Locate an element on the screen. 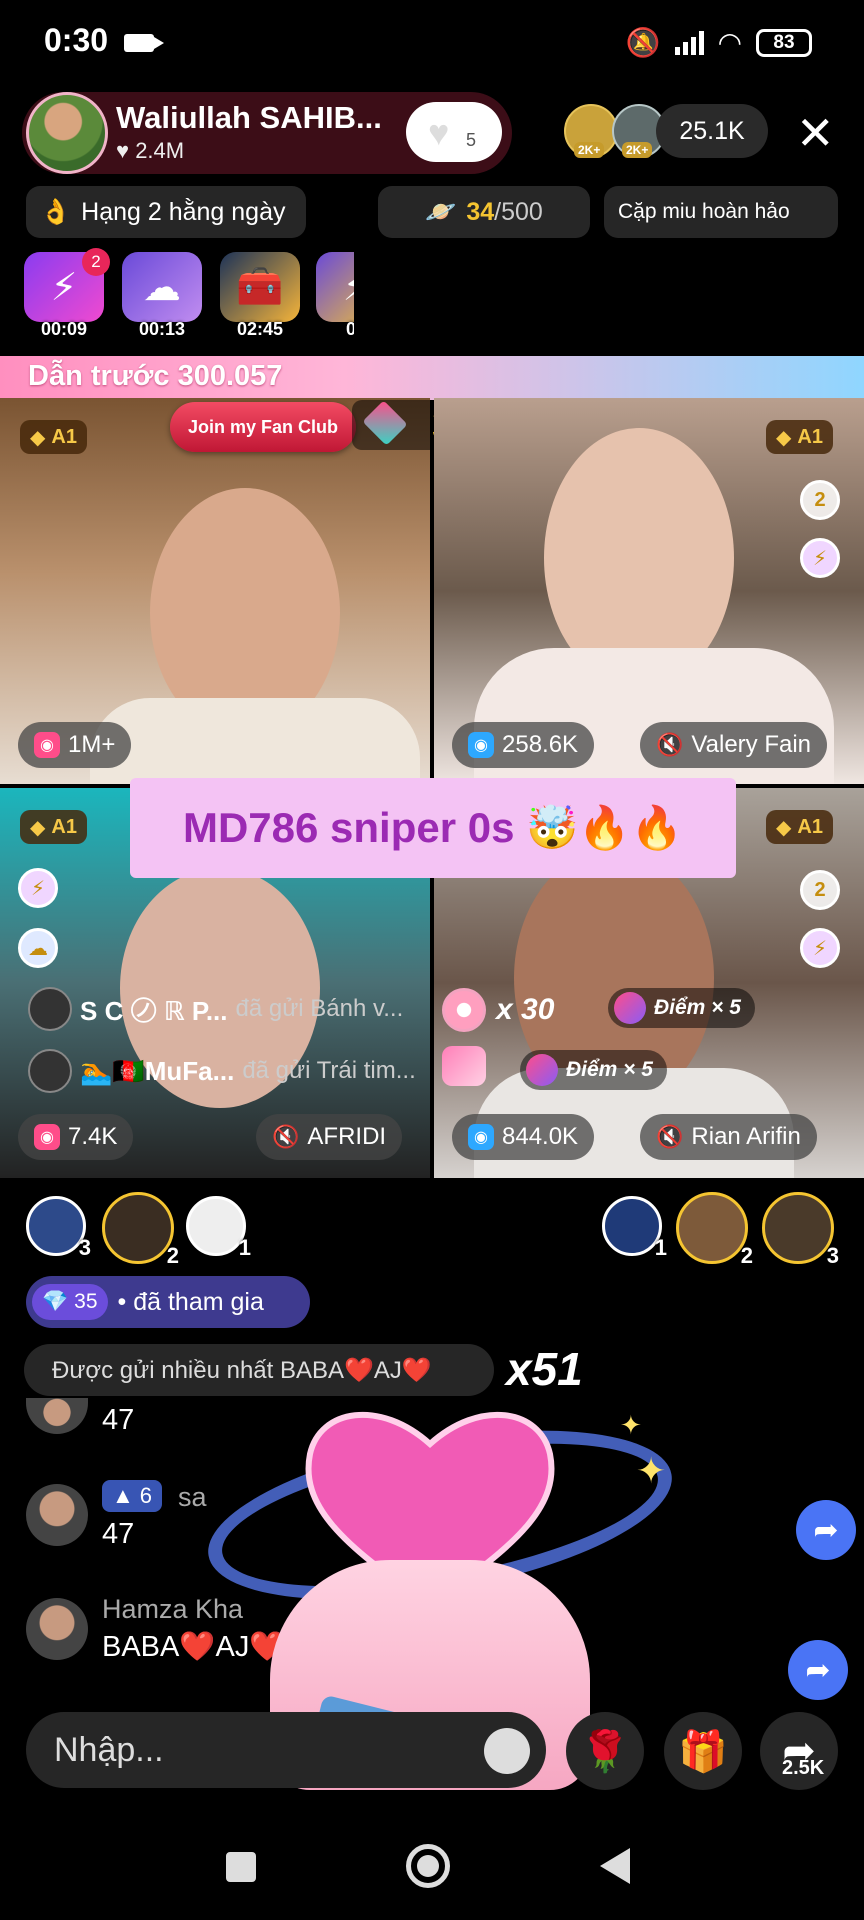 Image resolution: width=864 pixels, height=1920 pixels. score-pill: ◉ 7.4K is located at coordinates (76, 1137).